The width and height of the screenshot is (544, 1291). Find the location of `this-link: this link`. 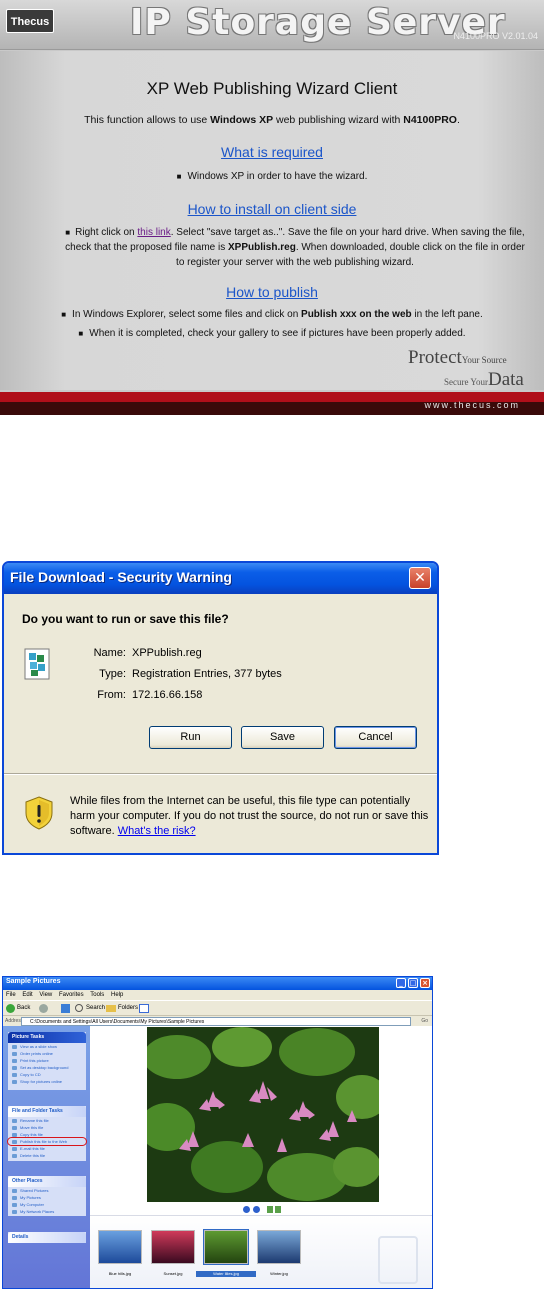

this-link: this link is located at coordinates (153, 232).